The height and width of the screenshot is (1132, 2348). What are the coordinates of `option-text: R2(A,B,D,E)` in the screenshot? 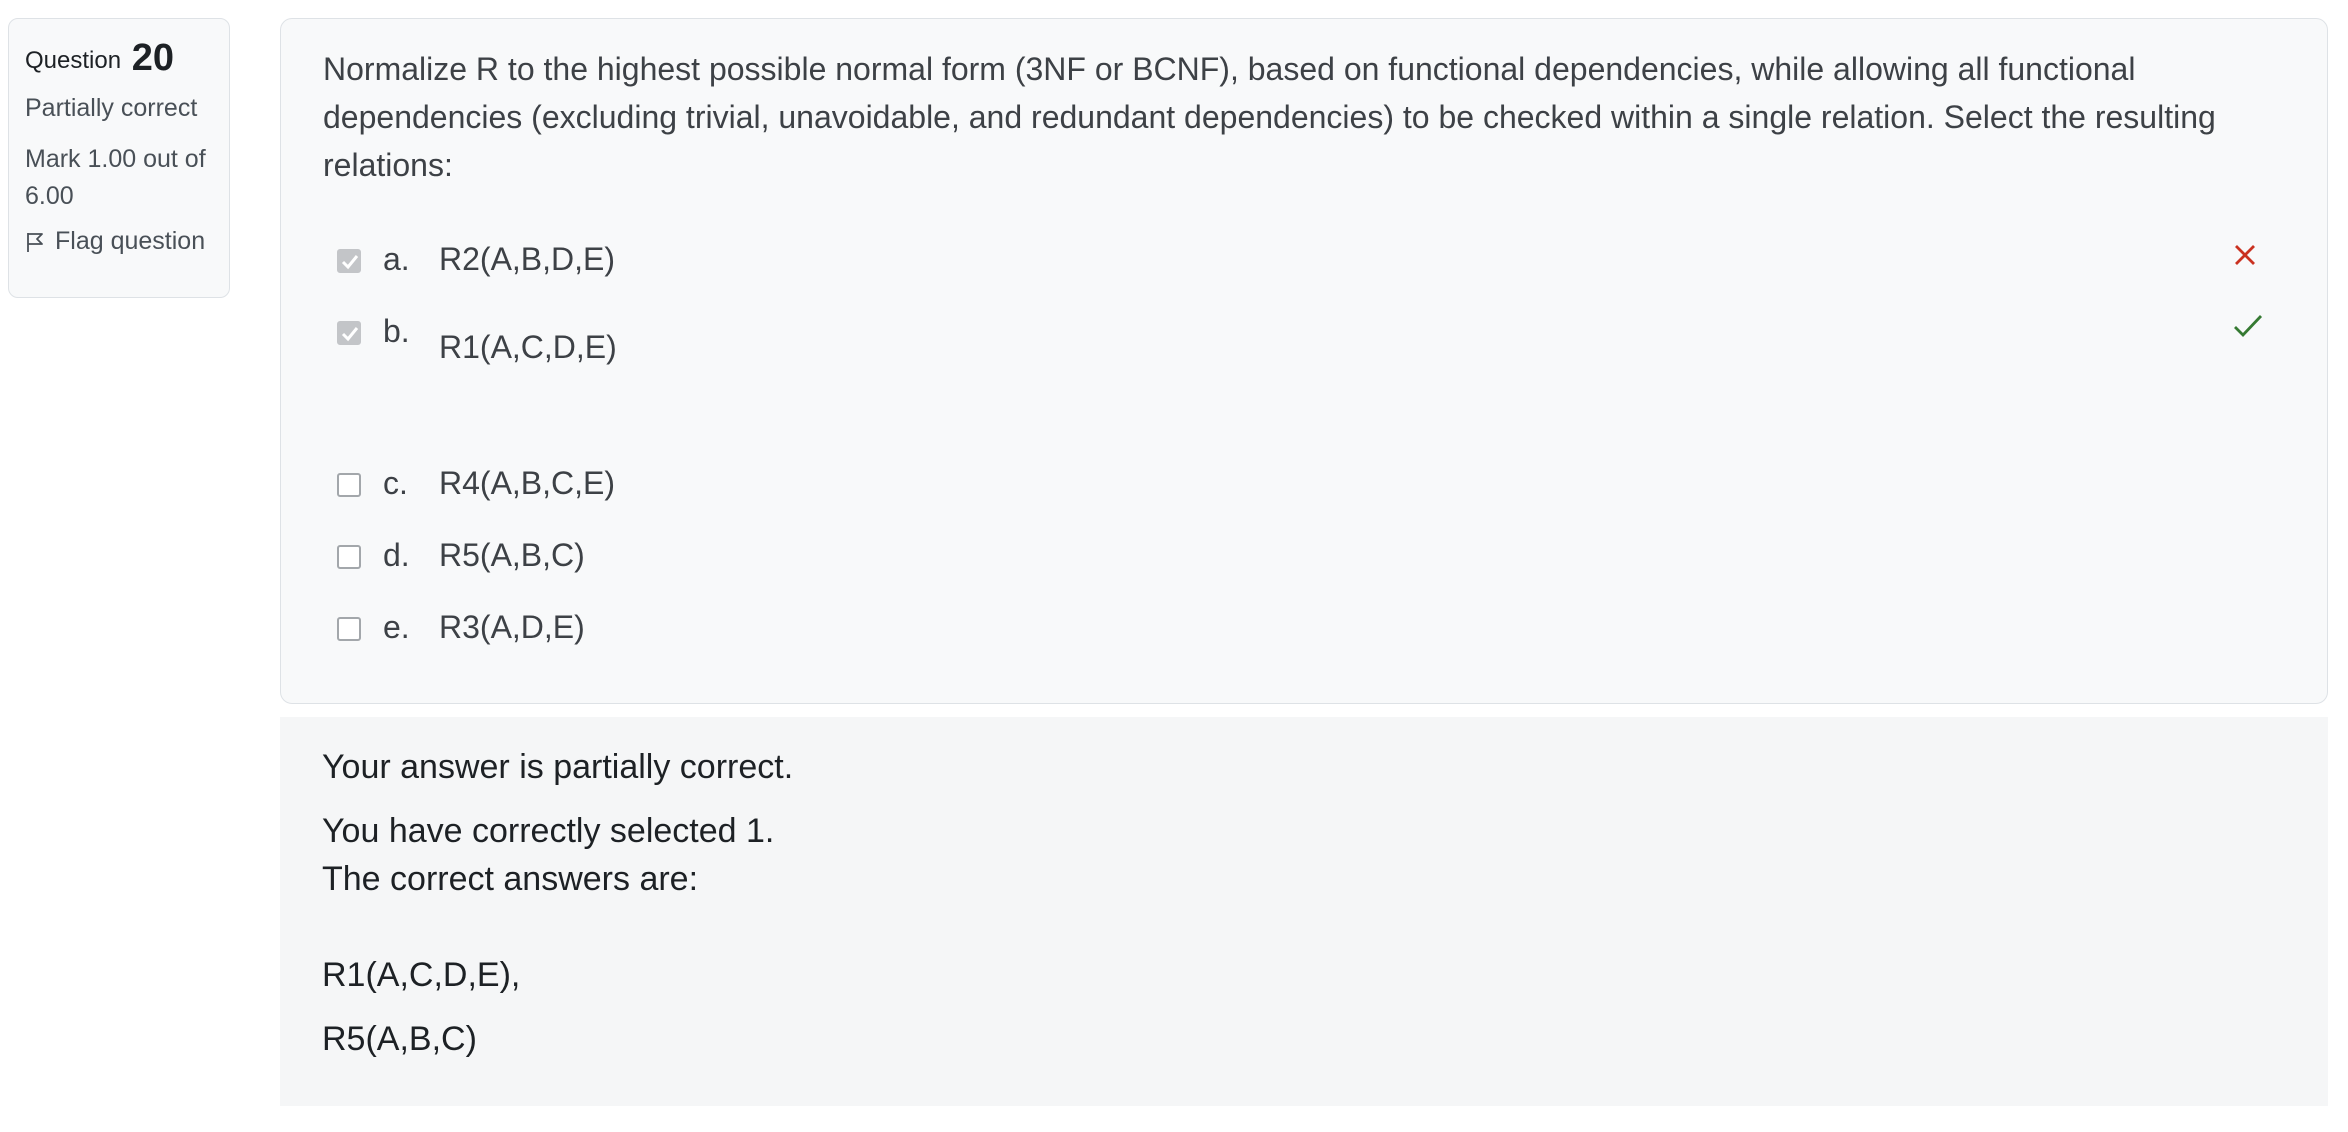 It's located at (527, 259).